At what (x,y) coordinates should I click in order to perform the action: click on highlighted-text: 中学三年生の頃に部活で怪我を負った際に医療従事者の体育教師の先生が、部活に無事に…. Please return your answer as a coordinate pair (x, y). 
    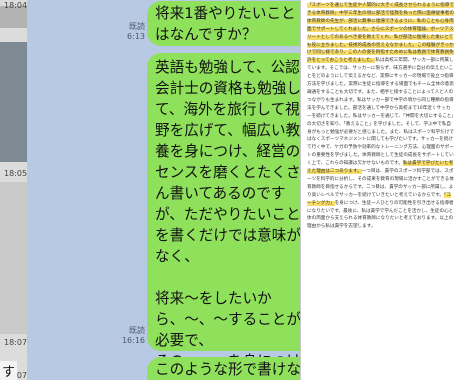
    Looking at the image, I should click on (380, 37).